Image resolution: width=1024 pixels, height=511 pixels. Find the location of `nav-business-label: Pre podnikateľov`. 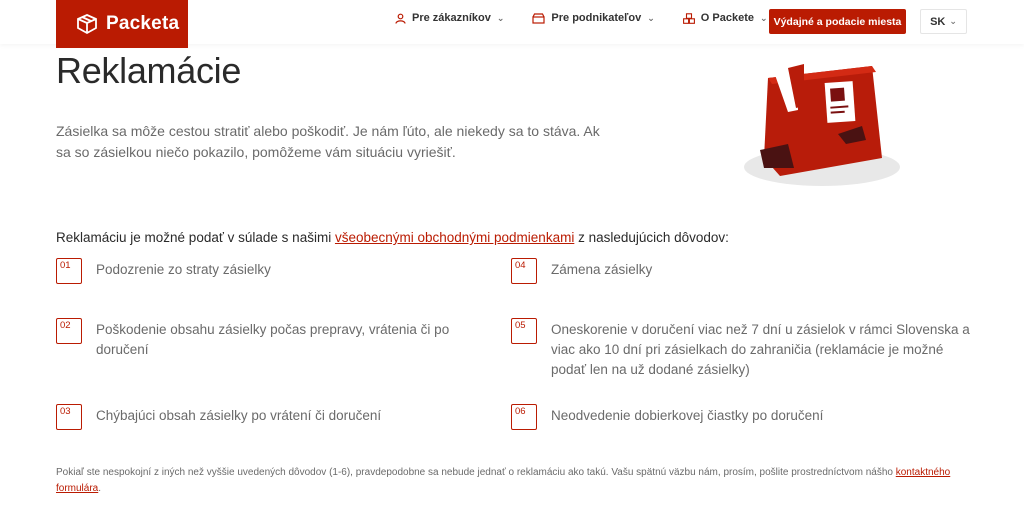

nav-business-label: Pre podnikateľov is located at coordinates (596, 18).